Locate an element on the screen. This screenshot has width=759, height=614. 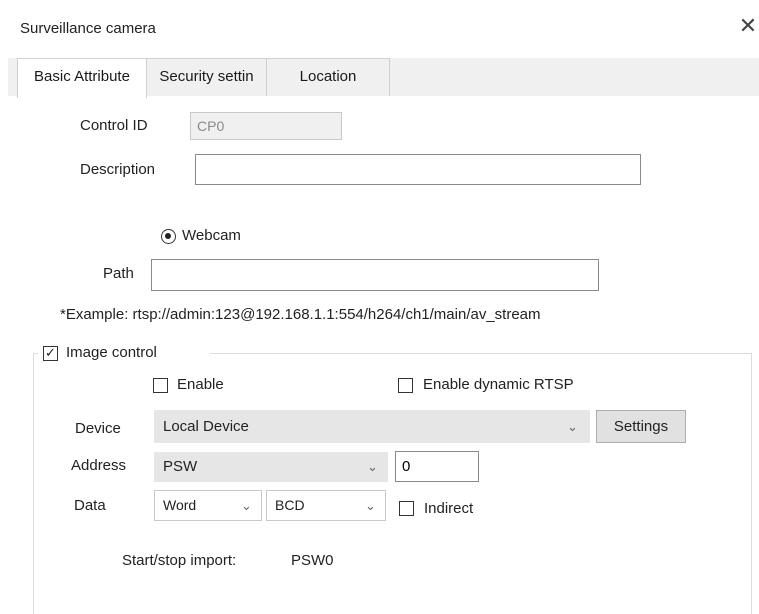
start-stop-import-value: PSW0 is located at coordinates (312, 560).